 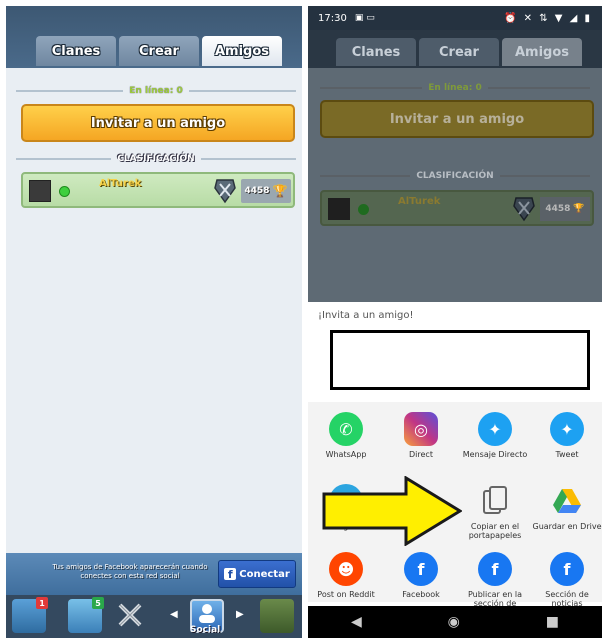 I want to click on tab-bar: Clanes Crear Amigos, so click(x=154, y=37).